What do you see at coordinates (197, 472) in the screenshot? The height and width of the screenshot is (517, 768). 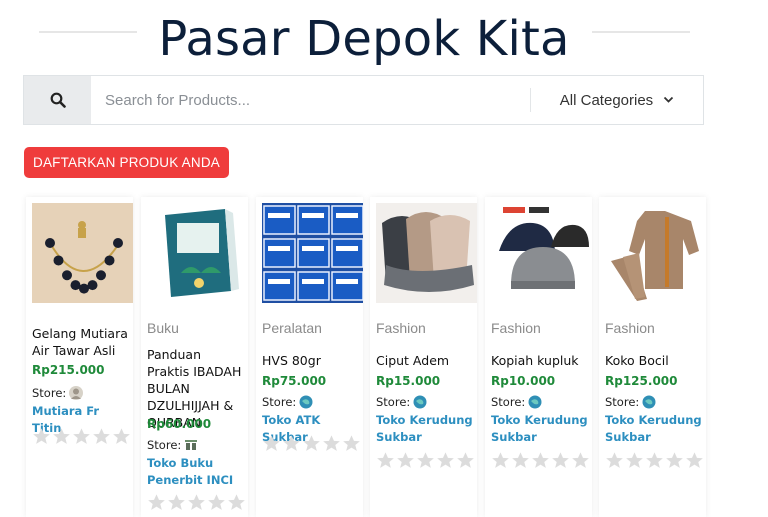 I see `store-link: Toko Buku Penerbit INCI` at bounding box center [197, 472].